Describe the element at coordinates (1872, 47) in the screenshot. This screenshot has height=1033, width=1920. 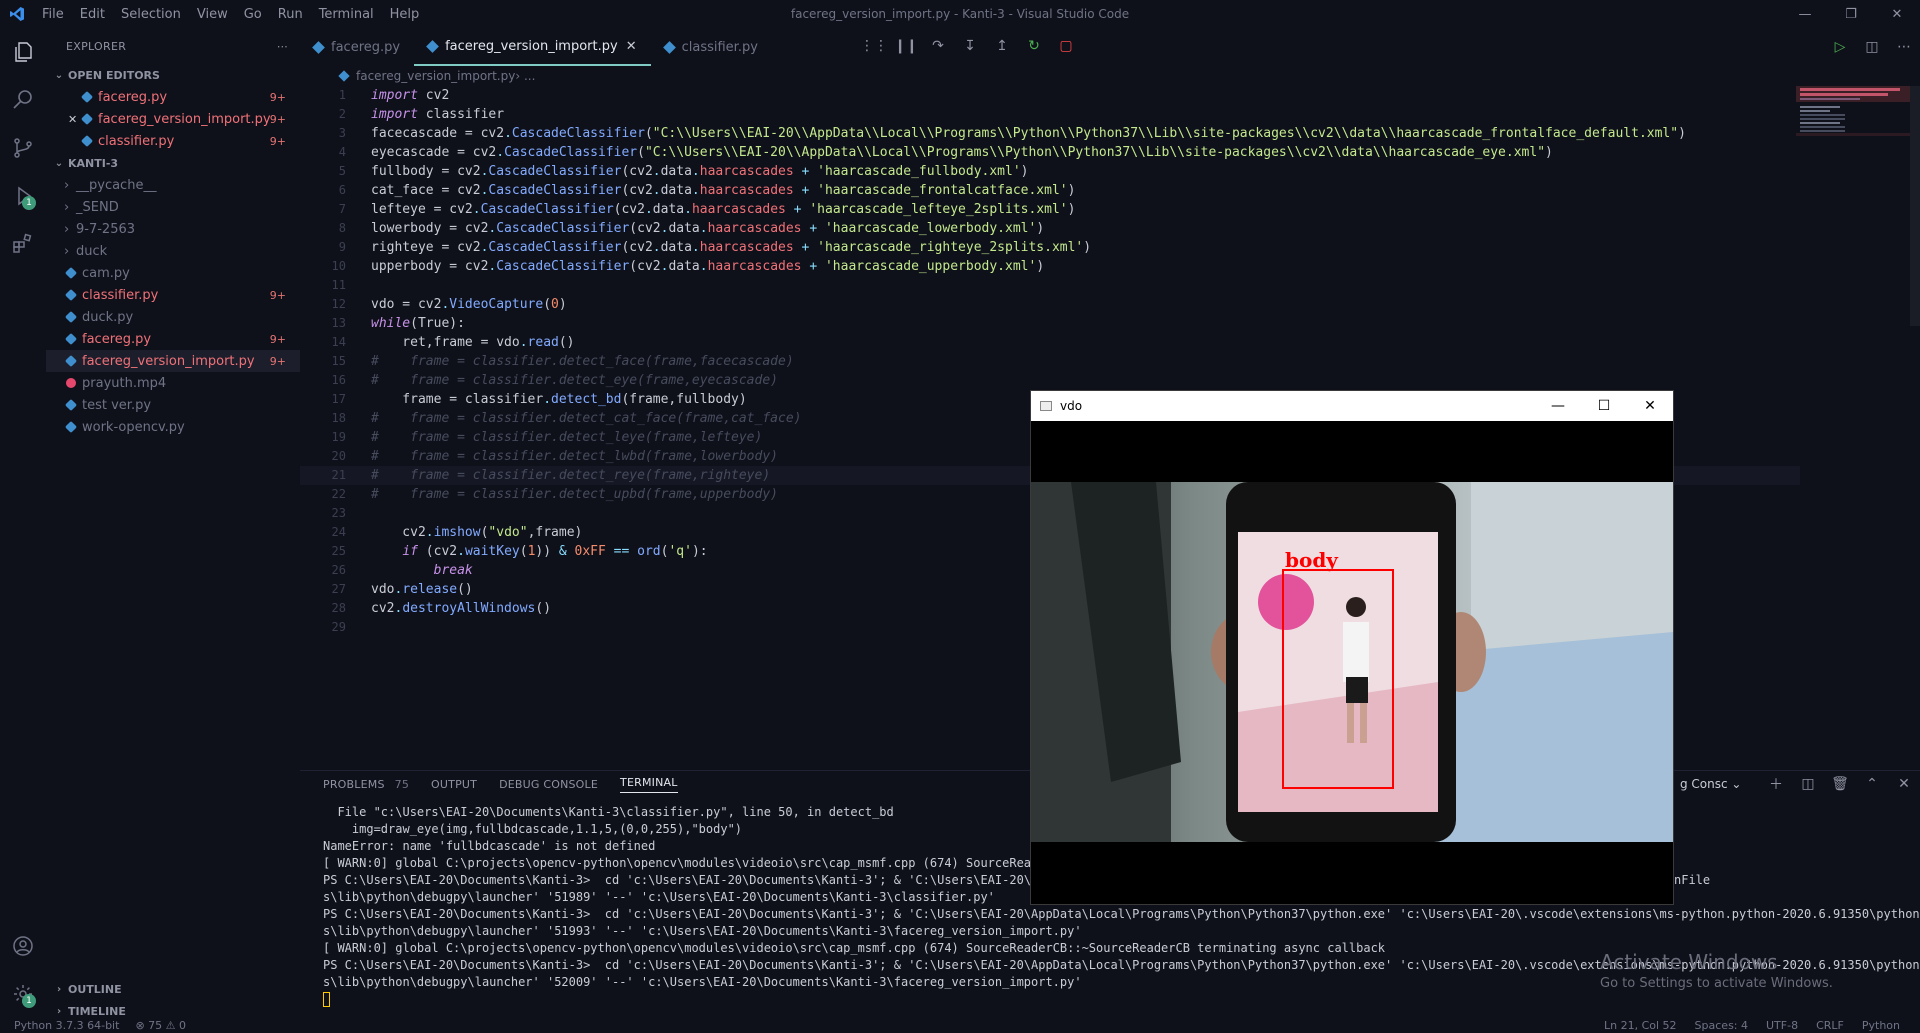
I see `split-editor-icon: ◫` at that location.